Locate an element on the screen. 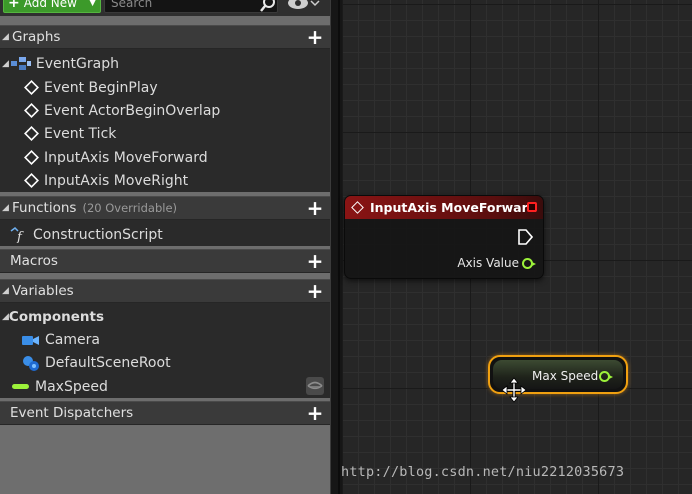  delegate-pin-icon is located at coordinates (532, 207).